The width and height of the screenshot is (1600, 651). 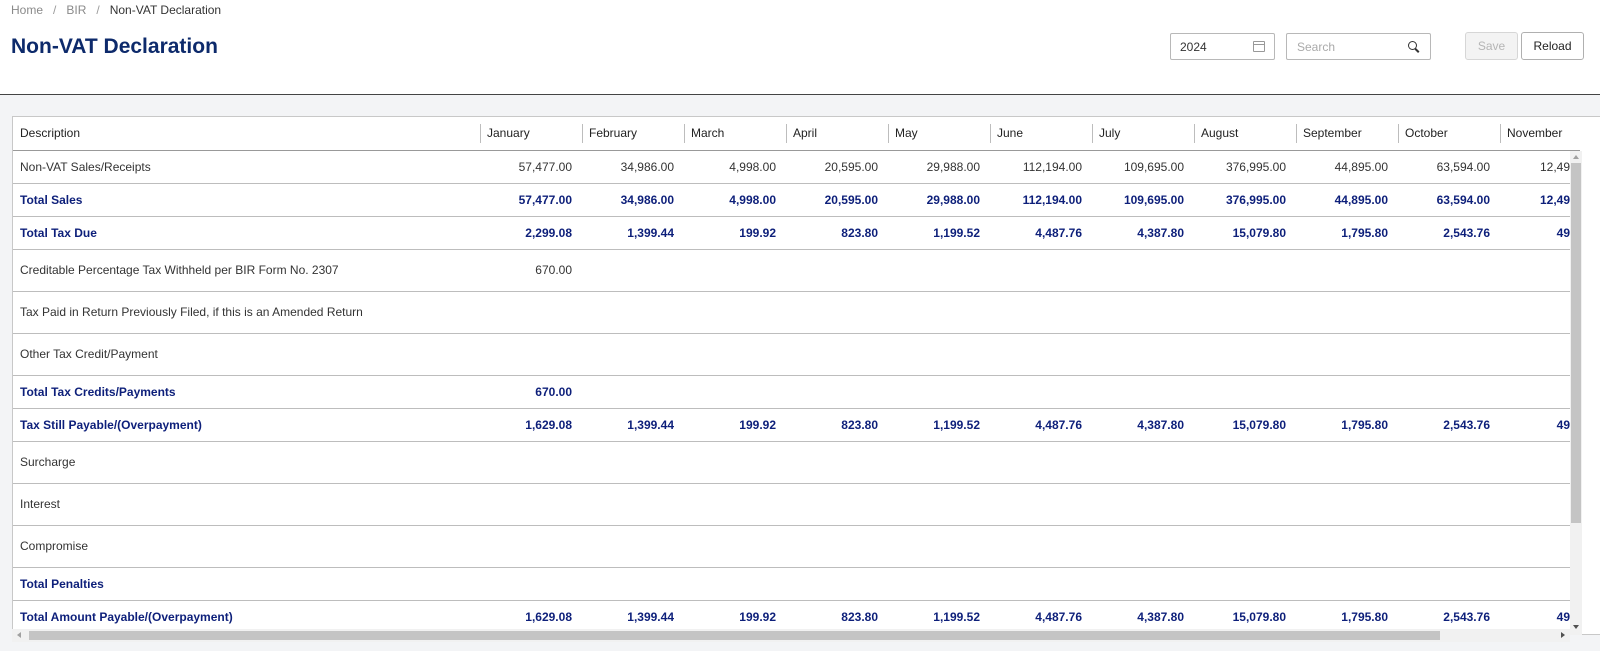 I want to click on table-cell: 57,477.00, so click(x=531, y=167).